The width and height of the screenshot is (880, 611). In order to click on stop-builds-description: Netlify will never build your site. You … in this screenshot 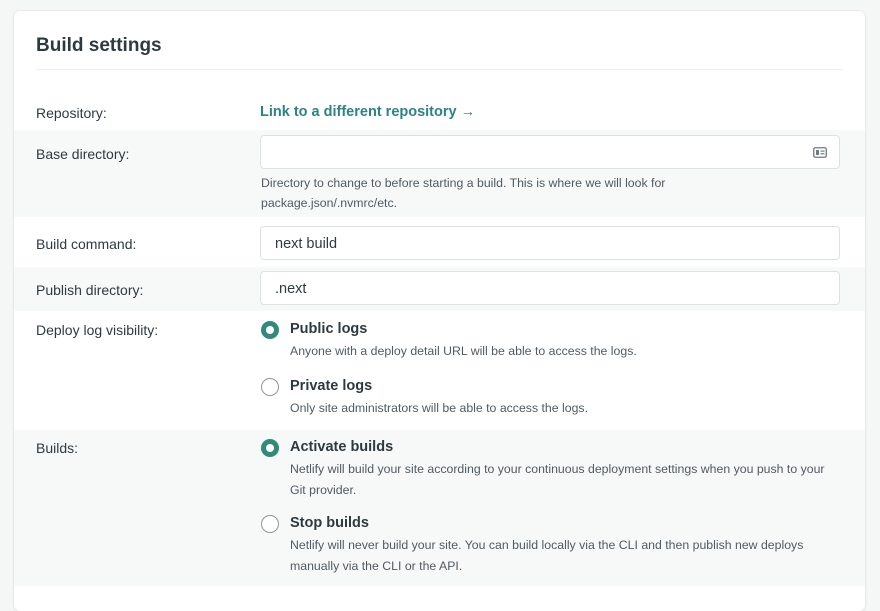, I will do `click(547, 555)`.